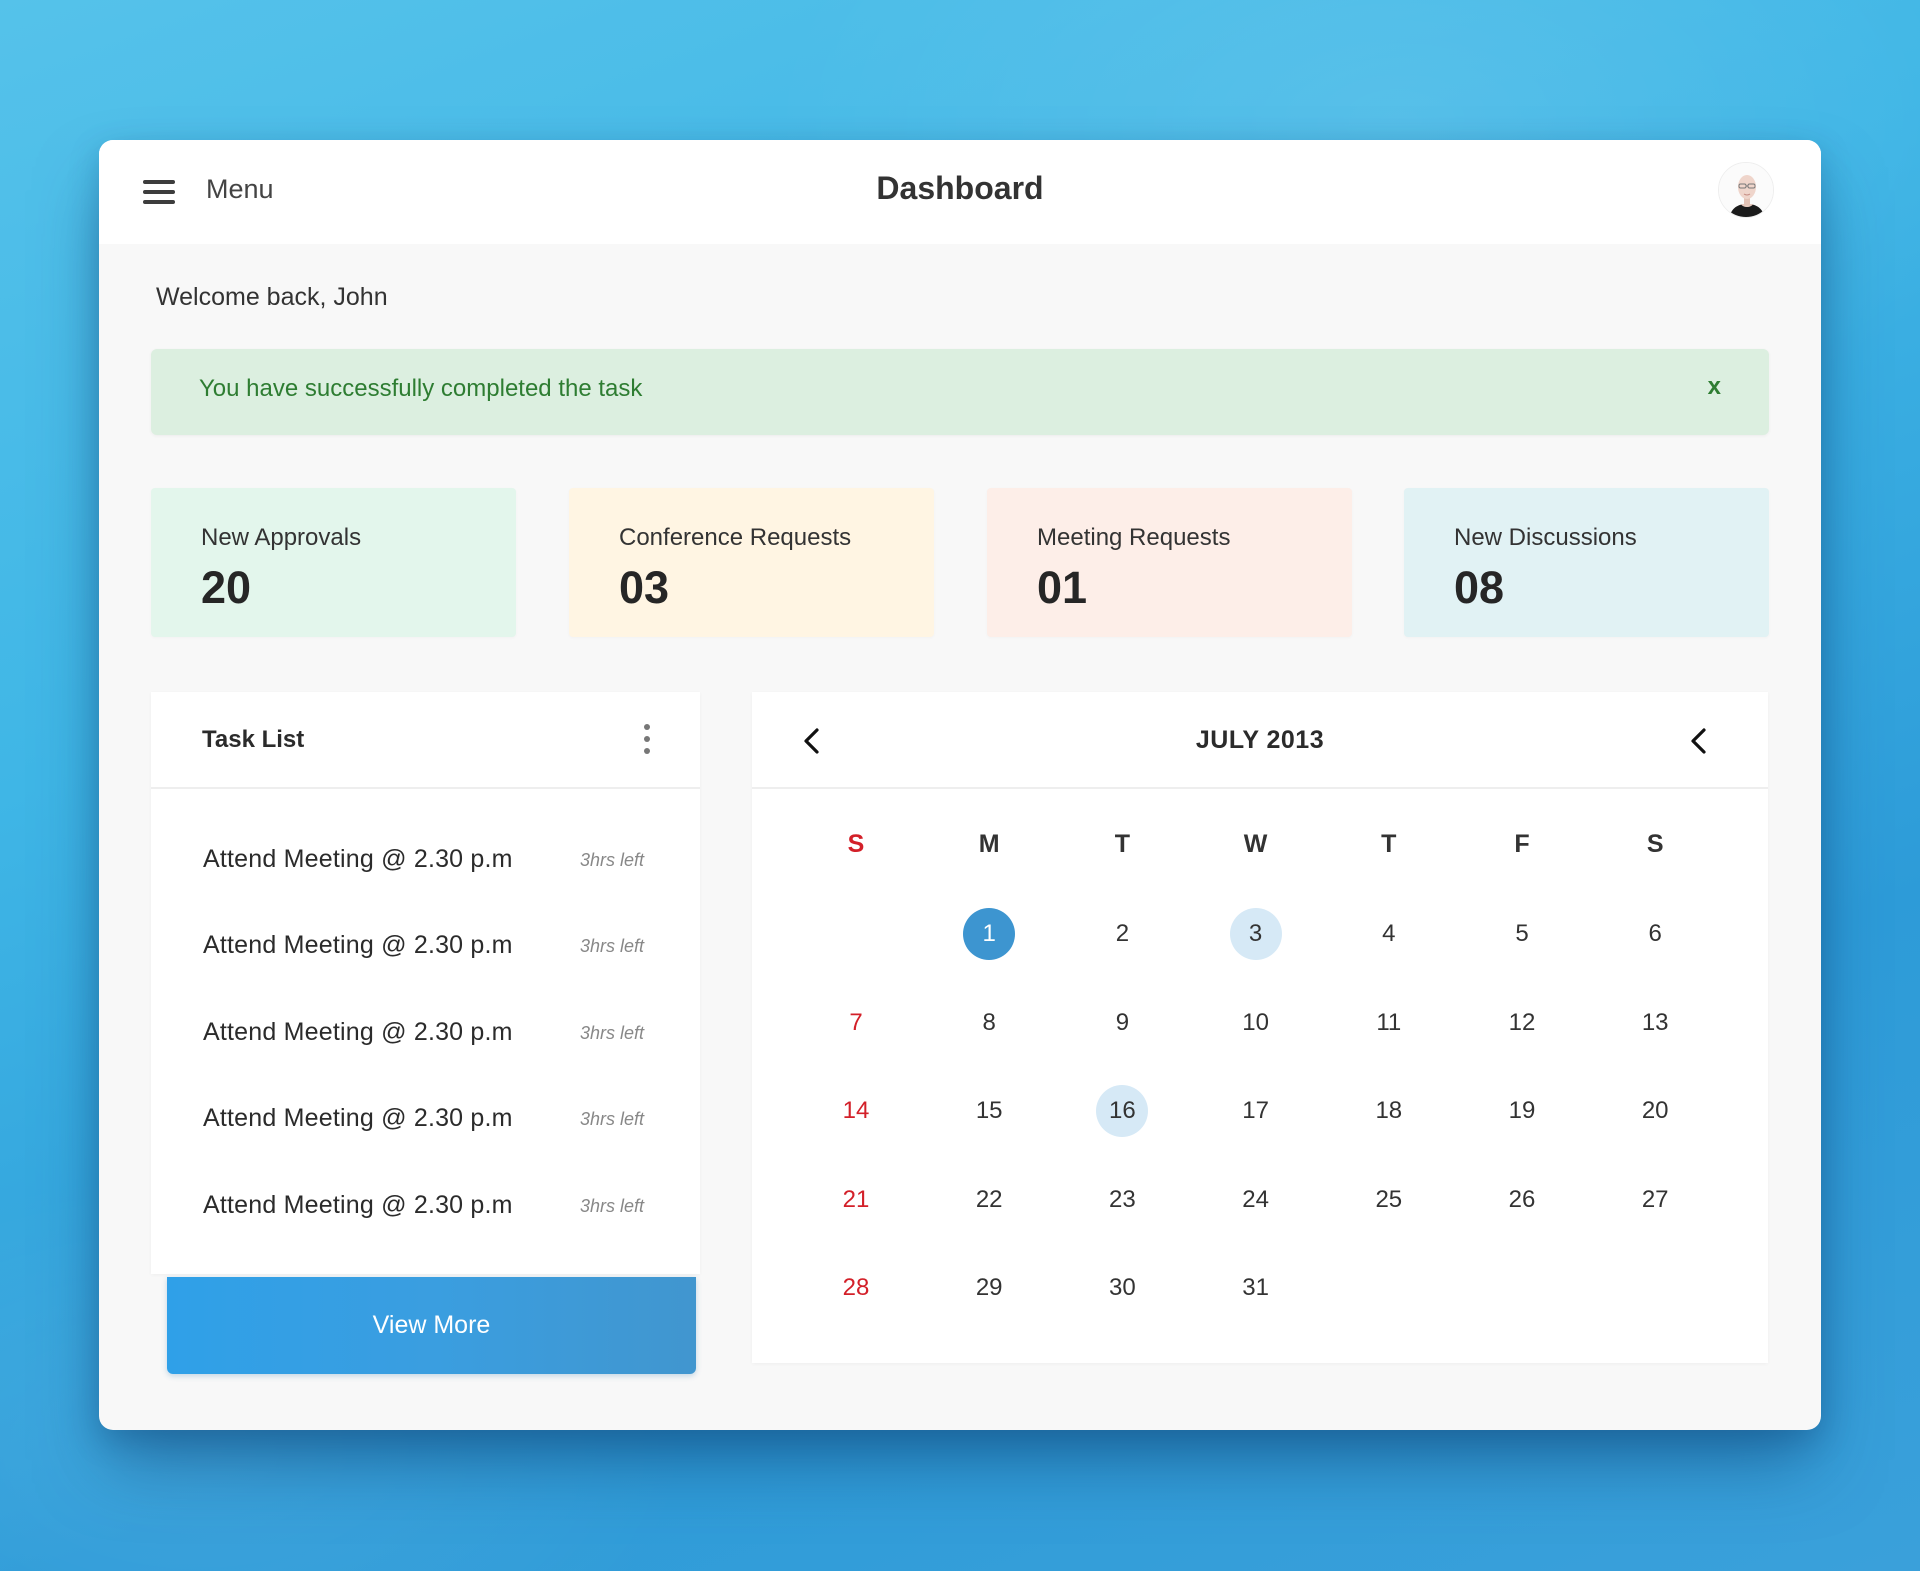 Image resolution: width=1920 pixels, height=1571 pixels. Describe the element at coordinates (1389, 1111) in the screenshot. I see `calendar-day: 18` at that location.